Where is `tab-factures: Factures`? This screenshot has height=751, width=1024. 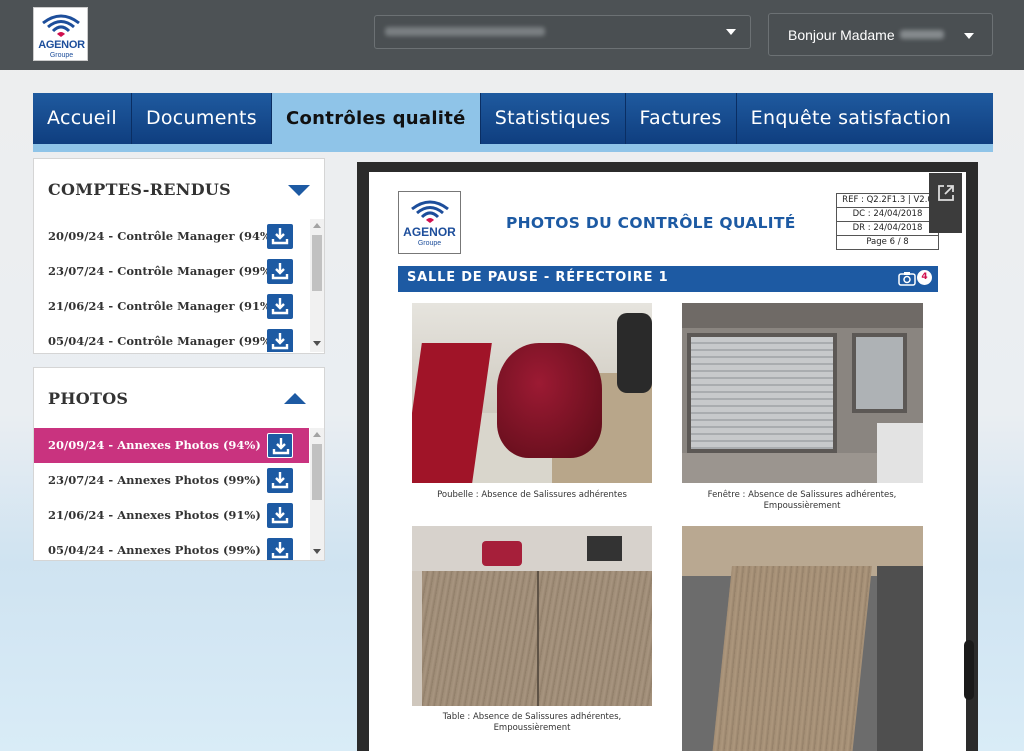 tab-factures: Factures is located at coordinates (681, 118).